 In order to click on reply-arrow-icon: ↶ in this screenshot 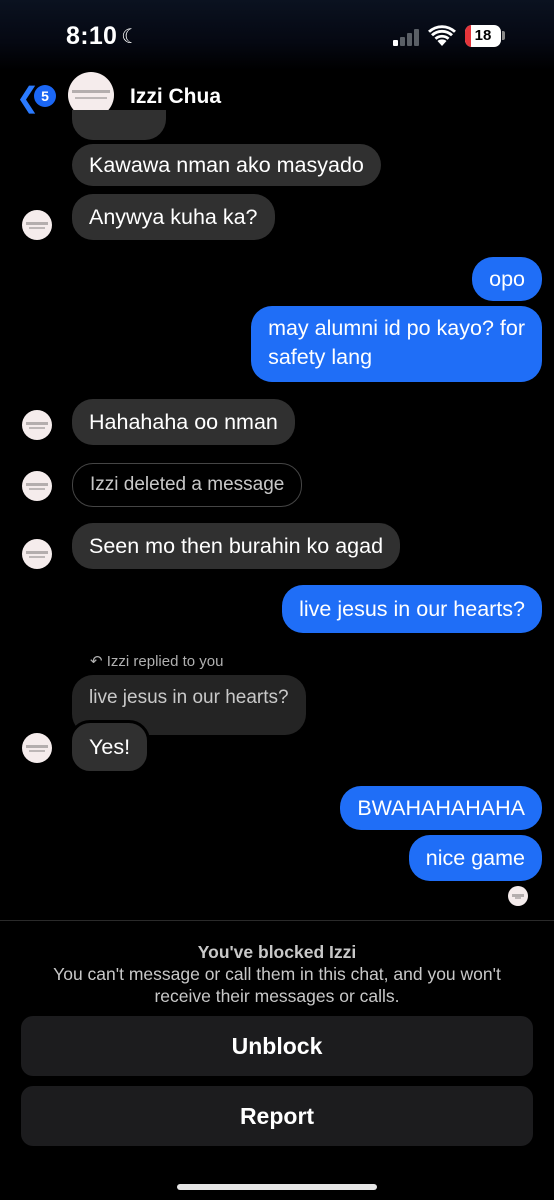, I will do `click(96, 661)`.